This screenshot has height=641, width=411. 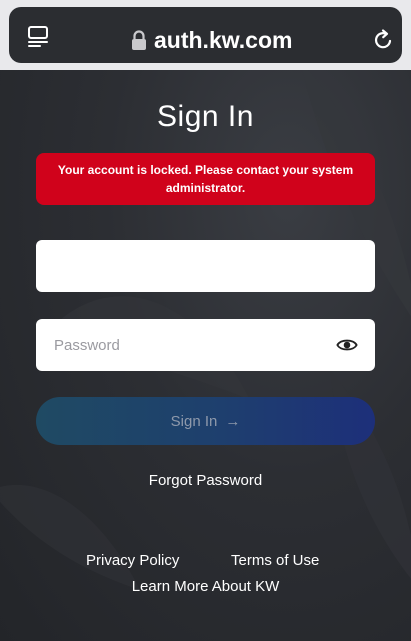 I want to click on address-bar: auth.kw.com, so click(x=205, y=35).